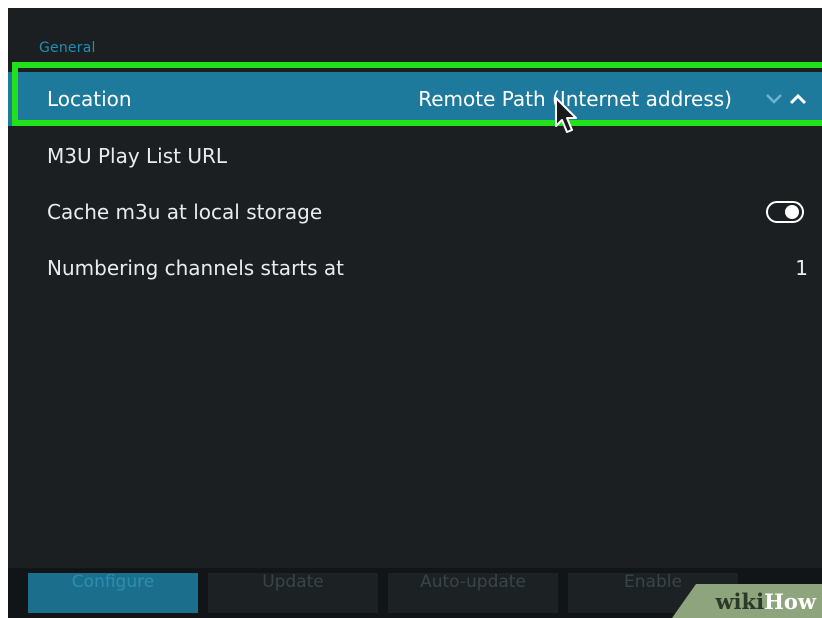 The image size is (822, 618). What do you see at coordinates (473, 593) in the screenshot?
I see `auto-update-button: Auto-update` at bounding box center [473, 593].